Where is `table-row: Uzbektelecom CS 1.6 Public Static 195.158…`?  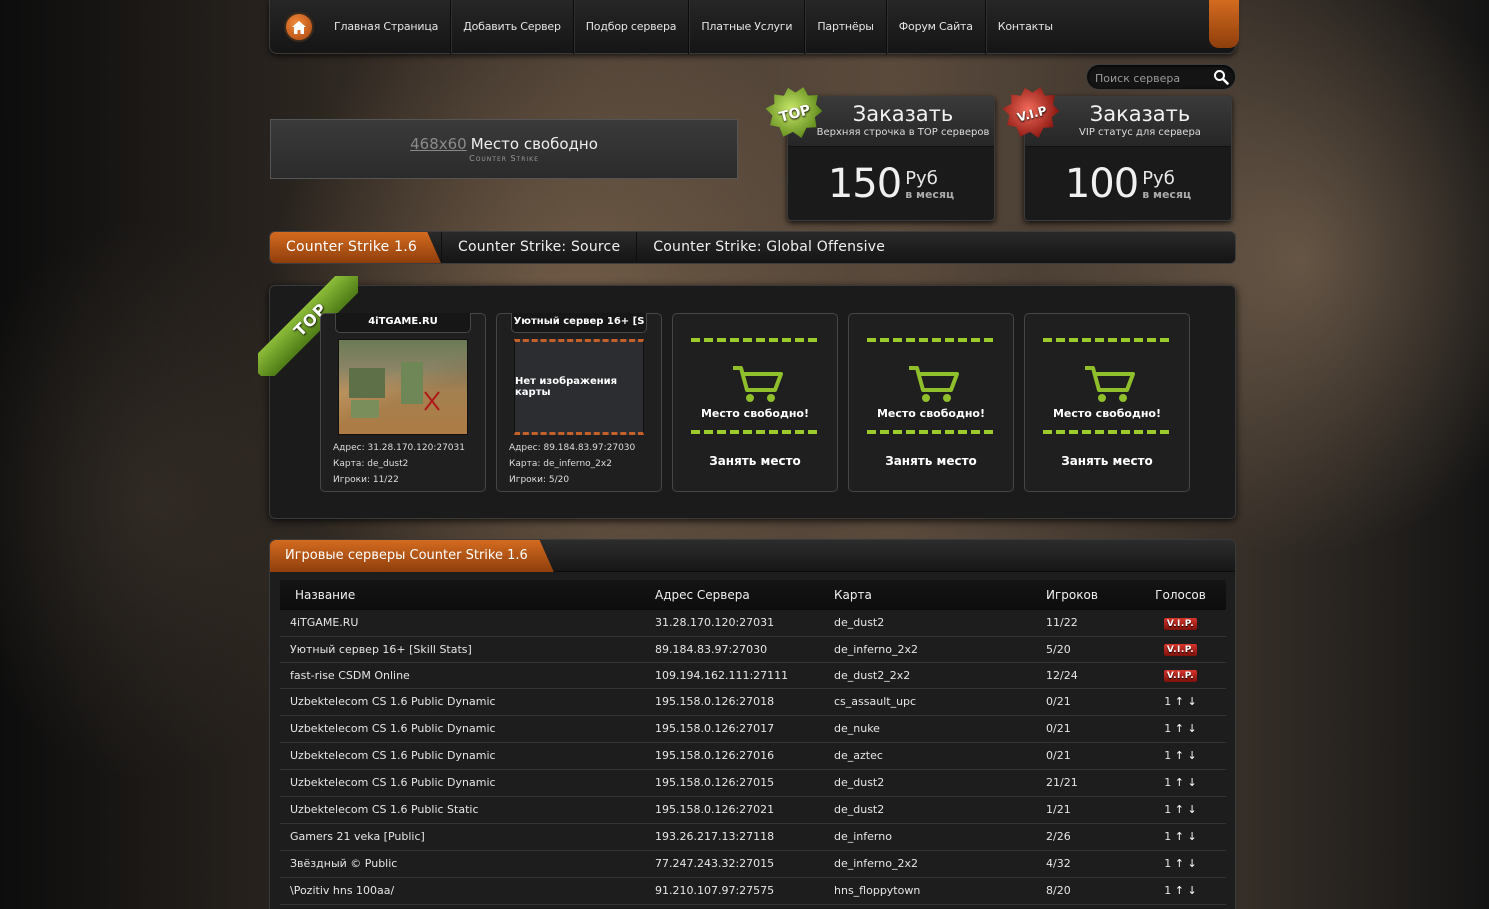 table-row: Uzbektelecom CS 1.6 Public Static 195.158… is located at coordinates (753, 810).